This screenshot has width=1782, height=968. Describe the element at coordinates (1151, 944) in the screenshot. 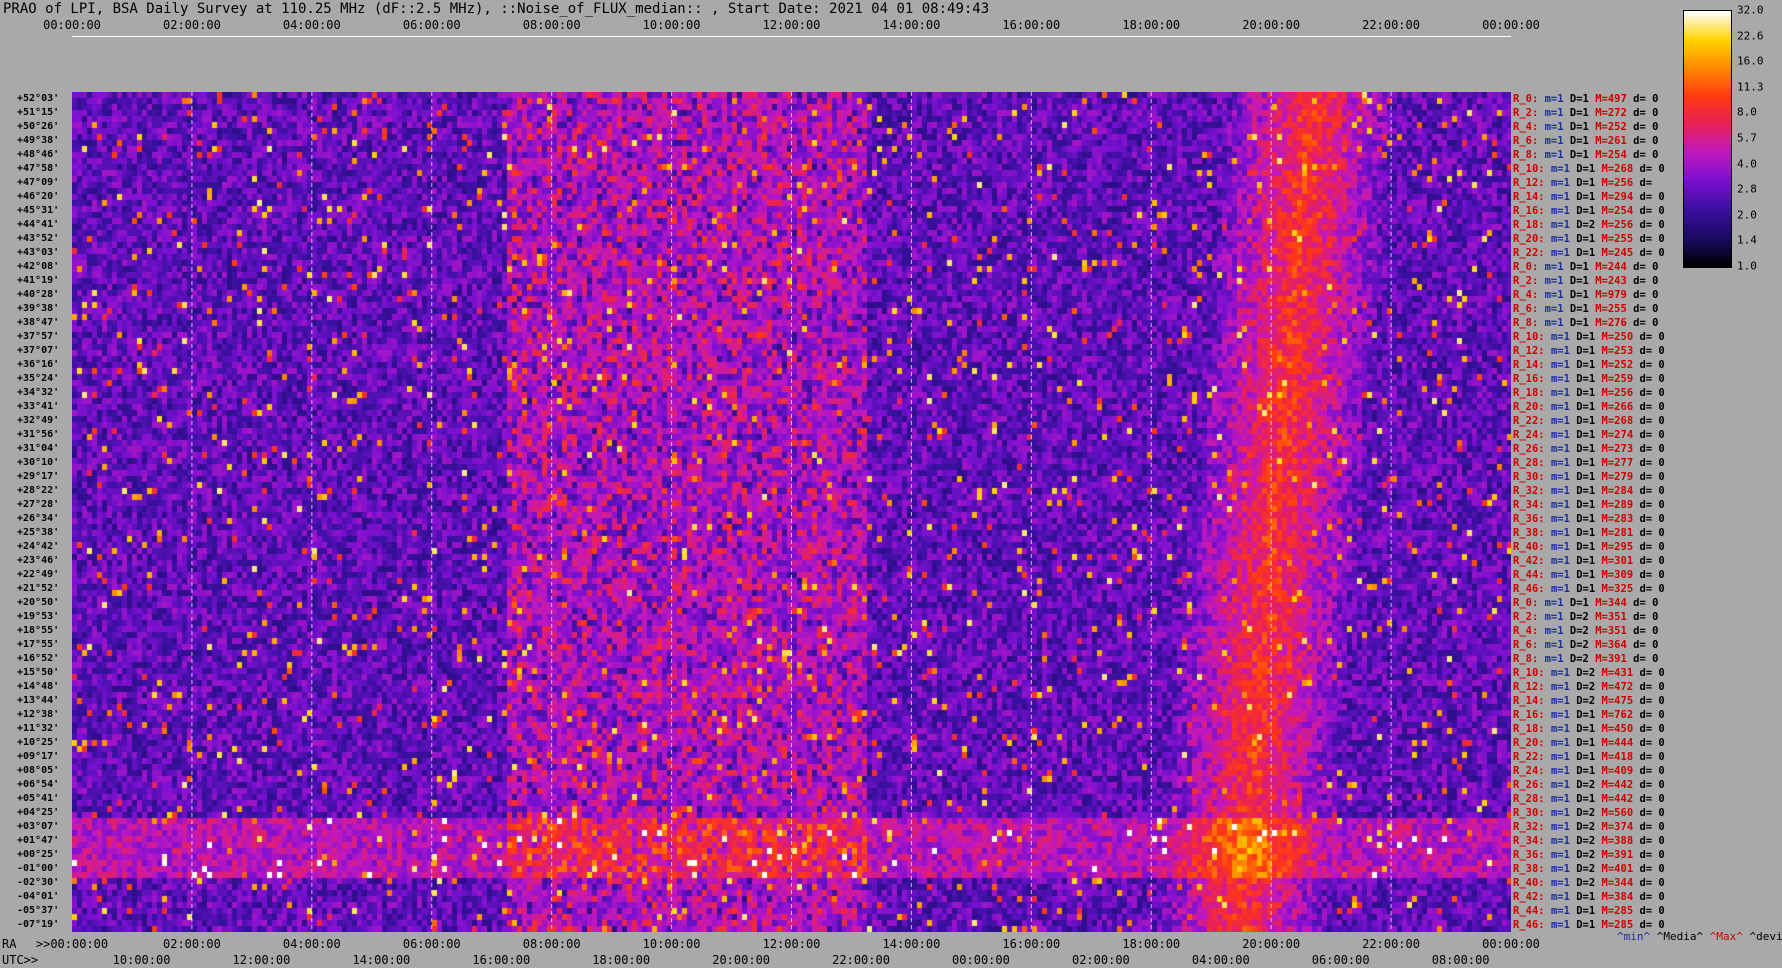

I see `bottom-ra-tick-label: 18:00:00` at that location.